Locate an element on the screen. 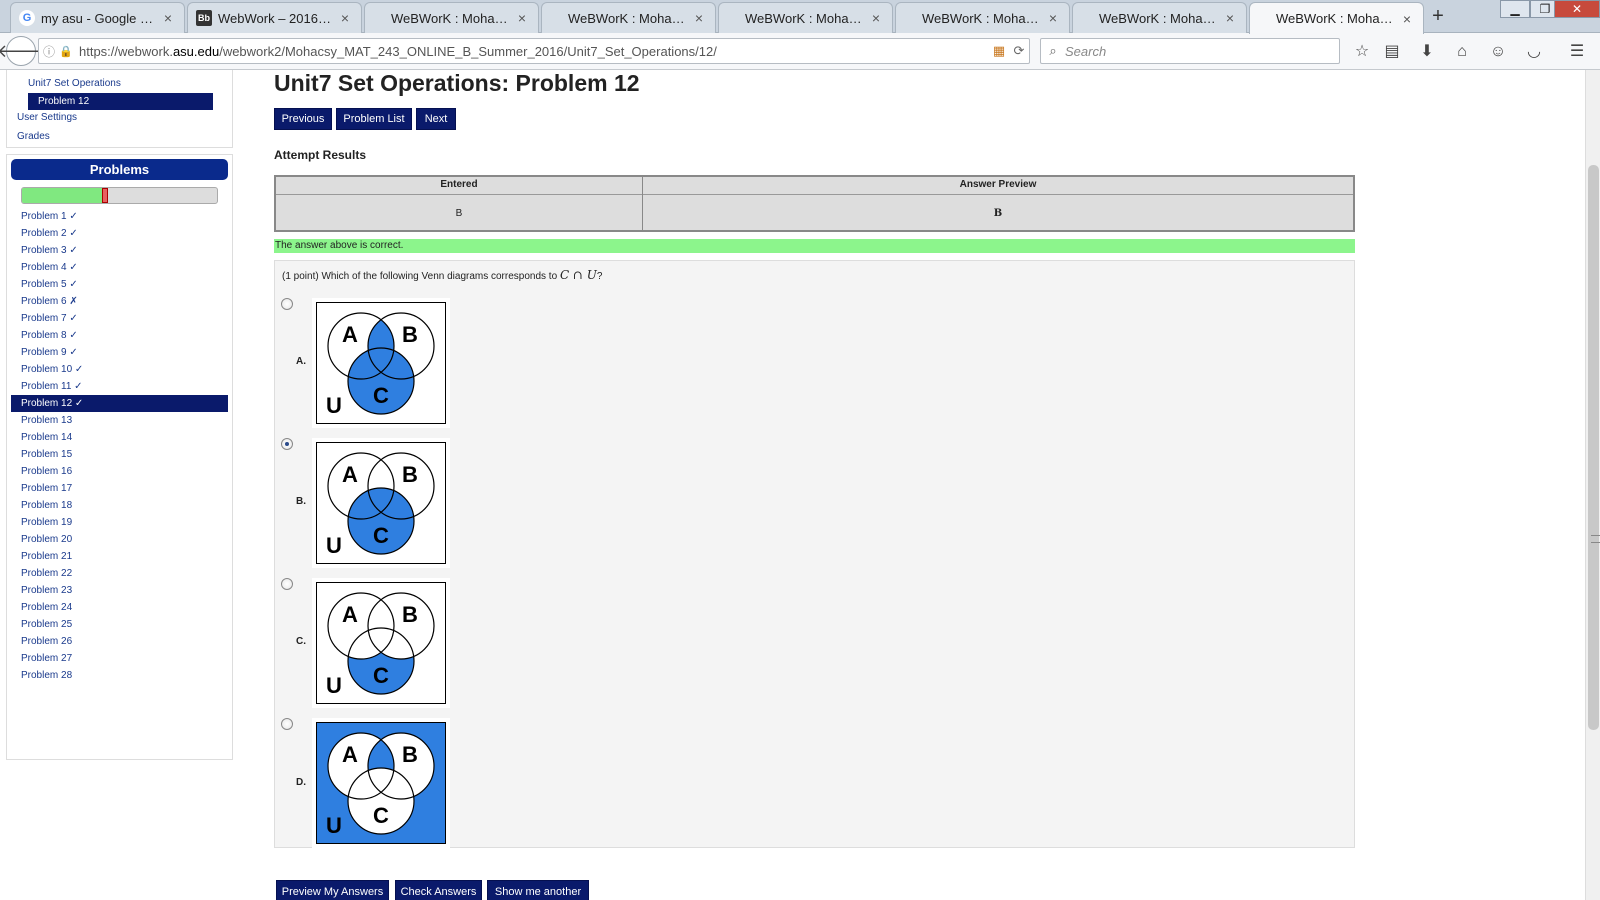 The height and width of the screenshot is (900, 1600). preview-answers-button: Preview My Answers is located at coordinates (332, 890).